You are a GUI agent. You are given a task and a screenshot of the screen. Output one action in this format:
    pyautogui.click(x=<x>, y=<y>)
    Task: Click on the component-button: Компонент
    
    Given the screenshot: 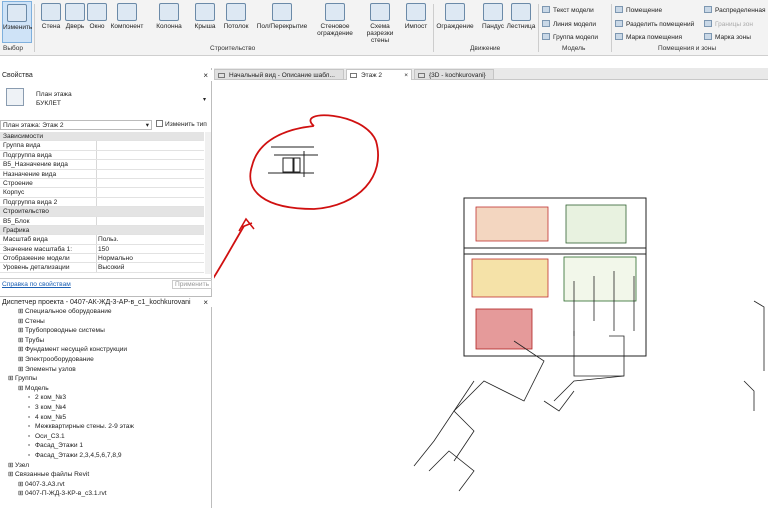 What is the action you would take?
    pyautogui.click(x=127, y=22)
    